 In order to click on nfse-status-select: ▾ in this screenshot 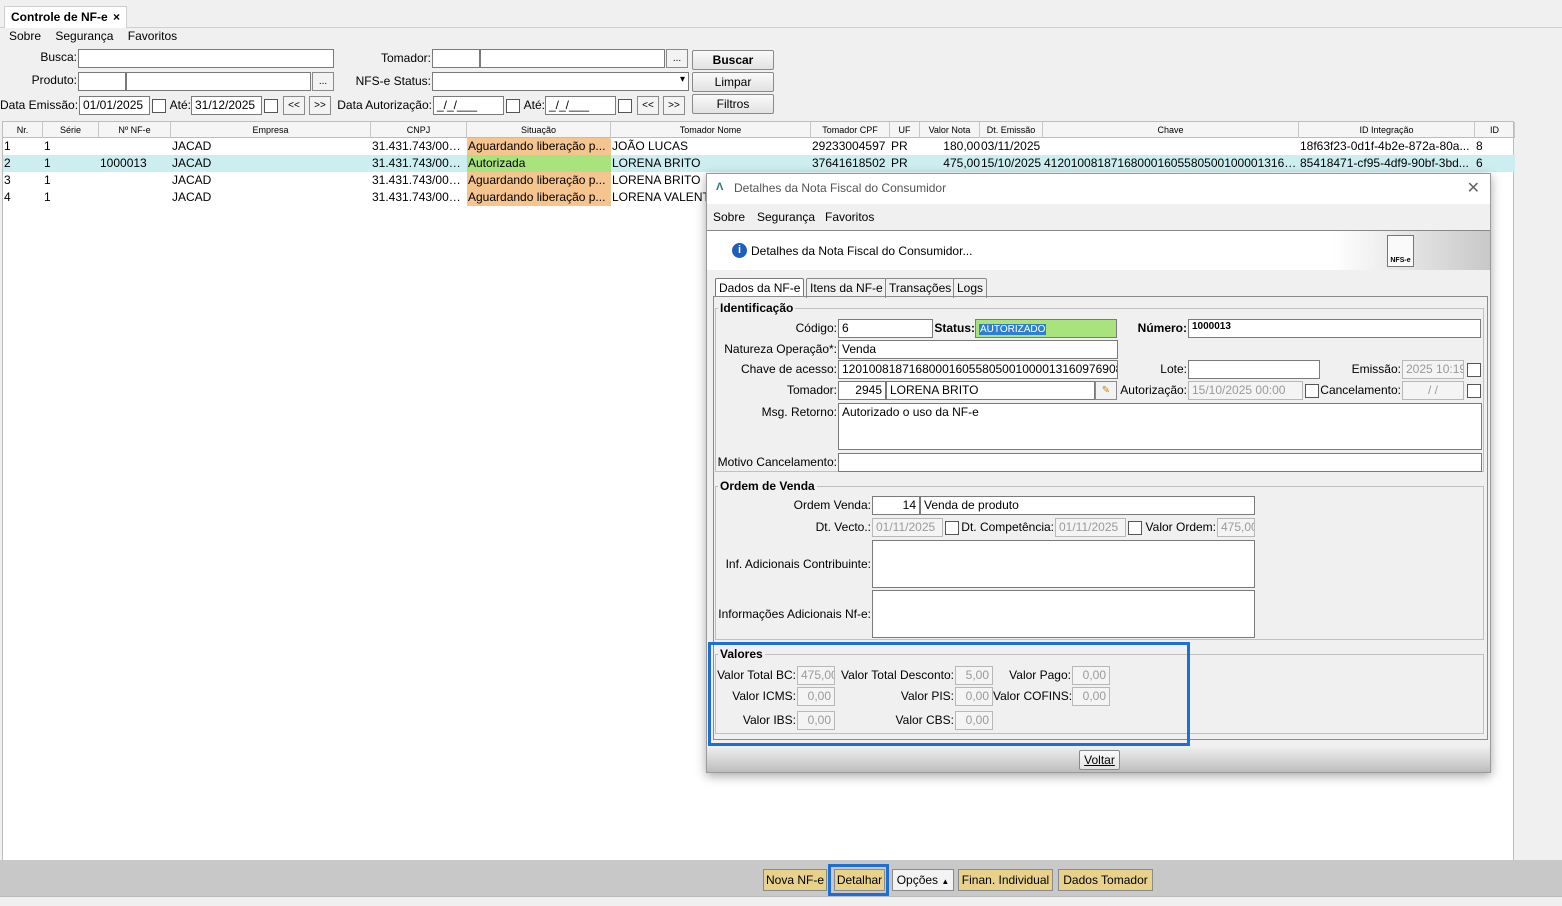, I will do `click(560, 81)`.